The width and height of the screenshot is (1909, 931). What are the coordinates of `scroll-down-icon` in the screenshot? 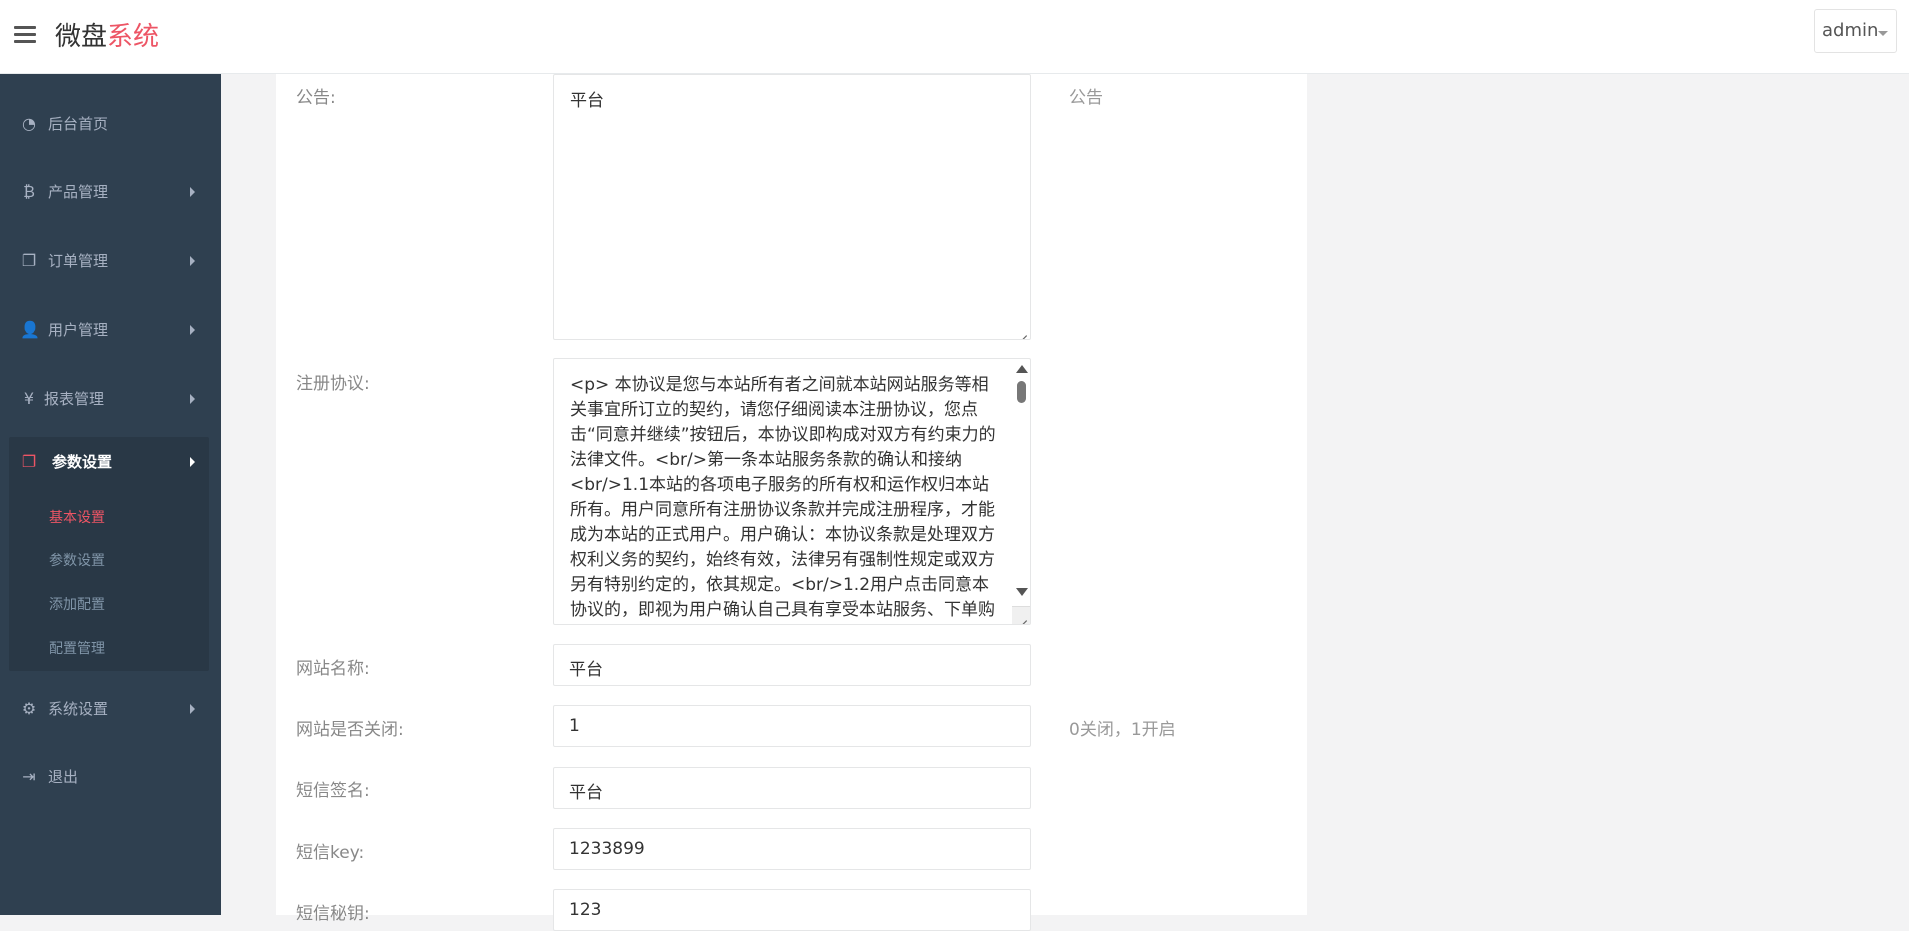 It's located at (1022, 592).